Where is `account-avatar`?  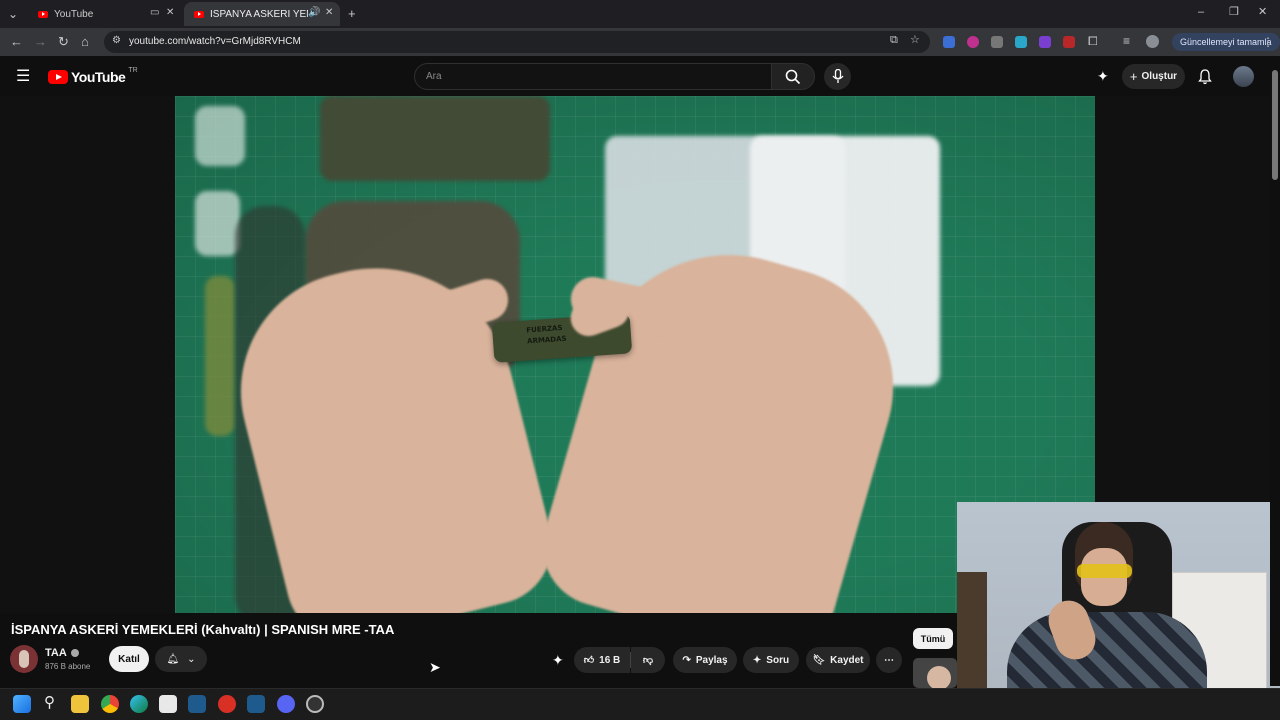 account-avatar is located at coordinates (1243, 76).